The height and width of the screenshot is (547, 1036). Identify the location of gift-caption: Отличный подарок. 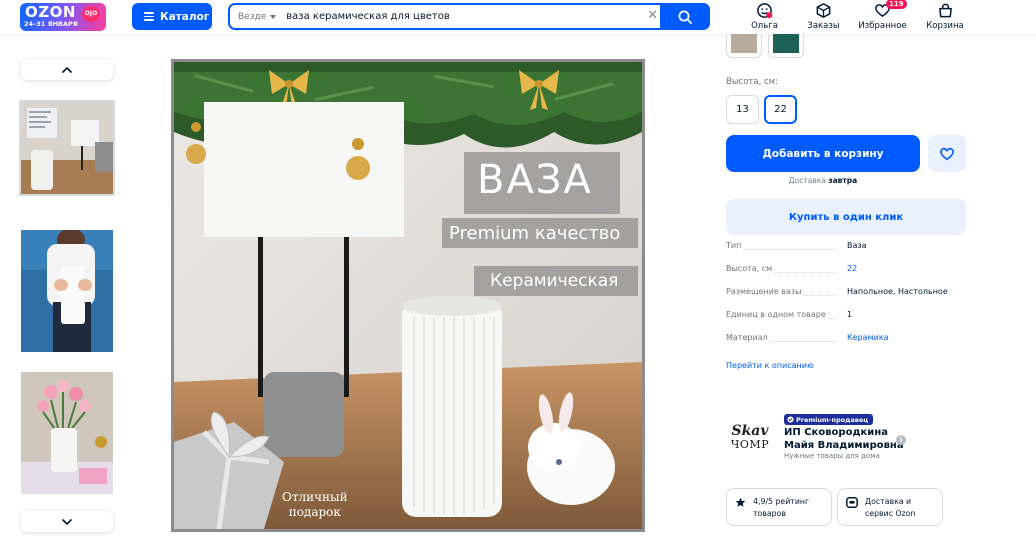
(315, 505).